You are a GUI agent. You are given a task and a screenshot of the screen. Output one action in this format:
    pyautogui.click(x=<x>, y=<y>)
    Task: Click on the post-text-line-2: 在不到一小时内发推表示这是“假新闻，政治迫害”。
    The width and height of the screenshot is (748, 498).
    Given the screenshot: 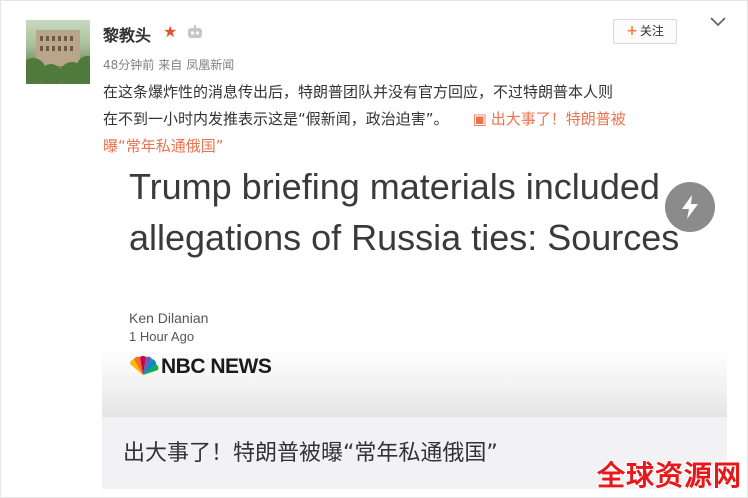 What is the action you would take?
    pyautogui.click(x=276, y=119)
    